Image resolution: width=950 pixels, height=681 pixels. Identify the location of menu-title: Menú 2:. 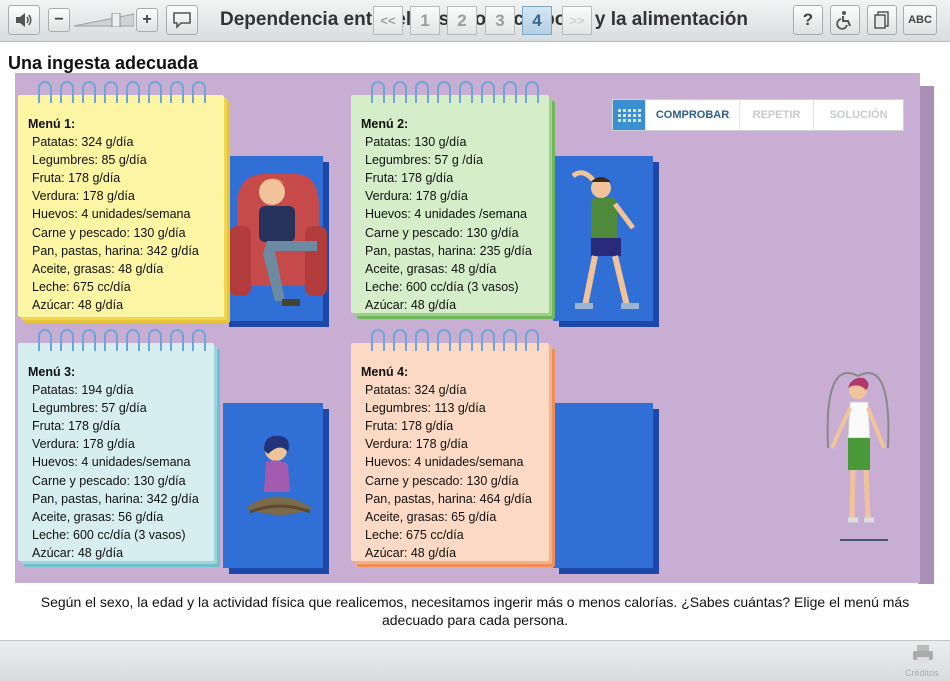
(385, 124).